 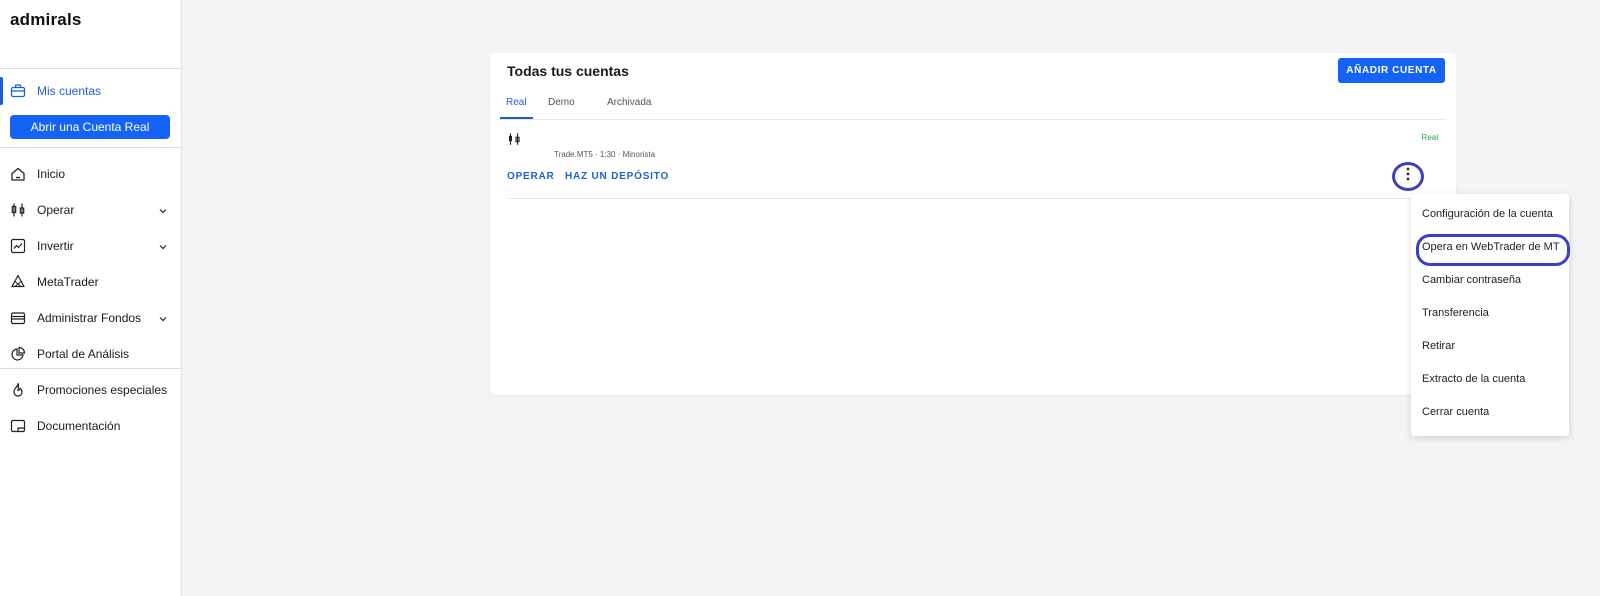 I want to click on admirals-logo: admirals, so click(x=46, y=20).